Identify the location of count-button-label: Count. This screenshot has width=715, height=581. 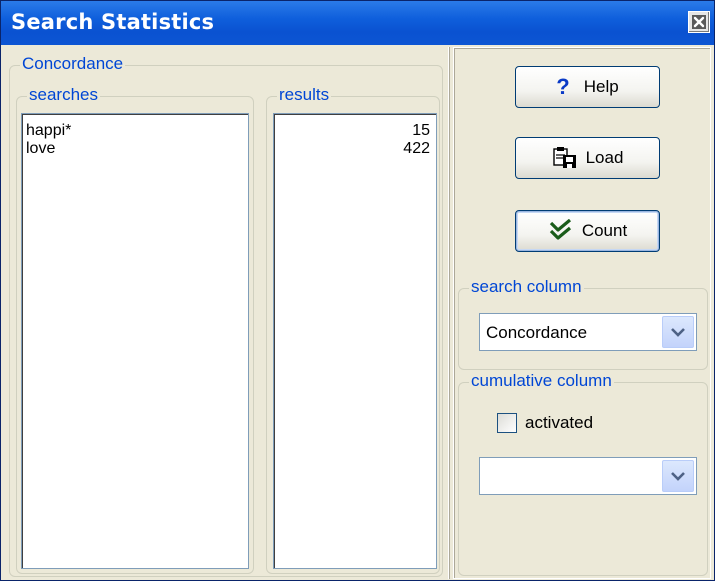
(604, 230).